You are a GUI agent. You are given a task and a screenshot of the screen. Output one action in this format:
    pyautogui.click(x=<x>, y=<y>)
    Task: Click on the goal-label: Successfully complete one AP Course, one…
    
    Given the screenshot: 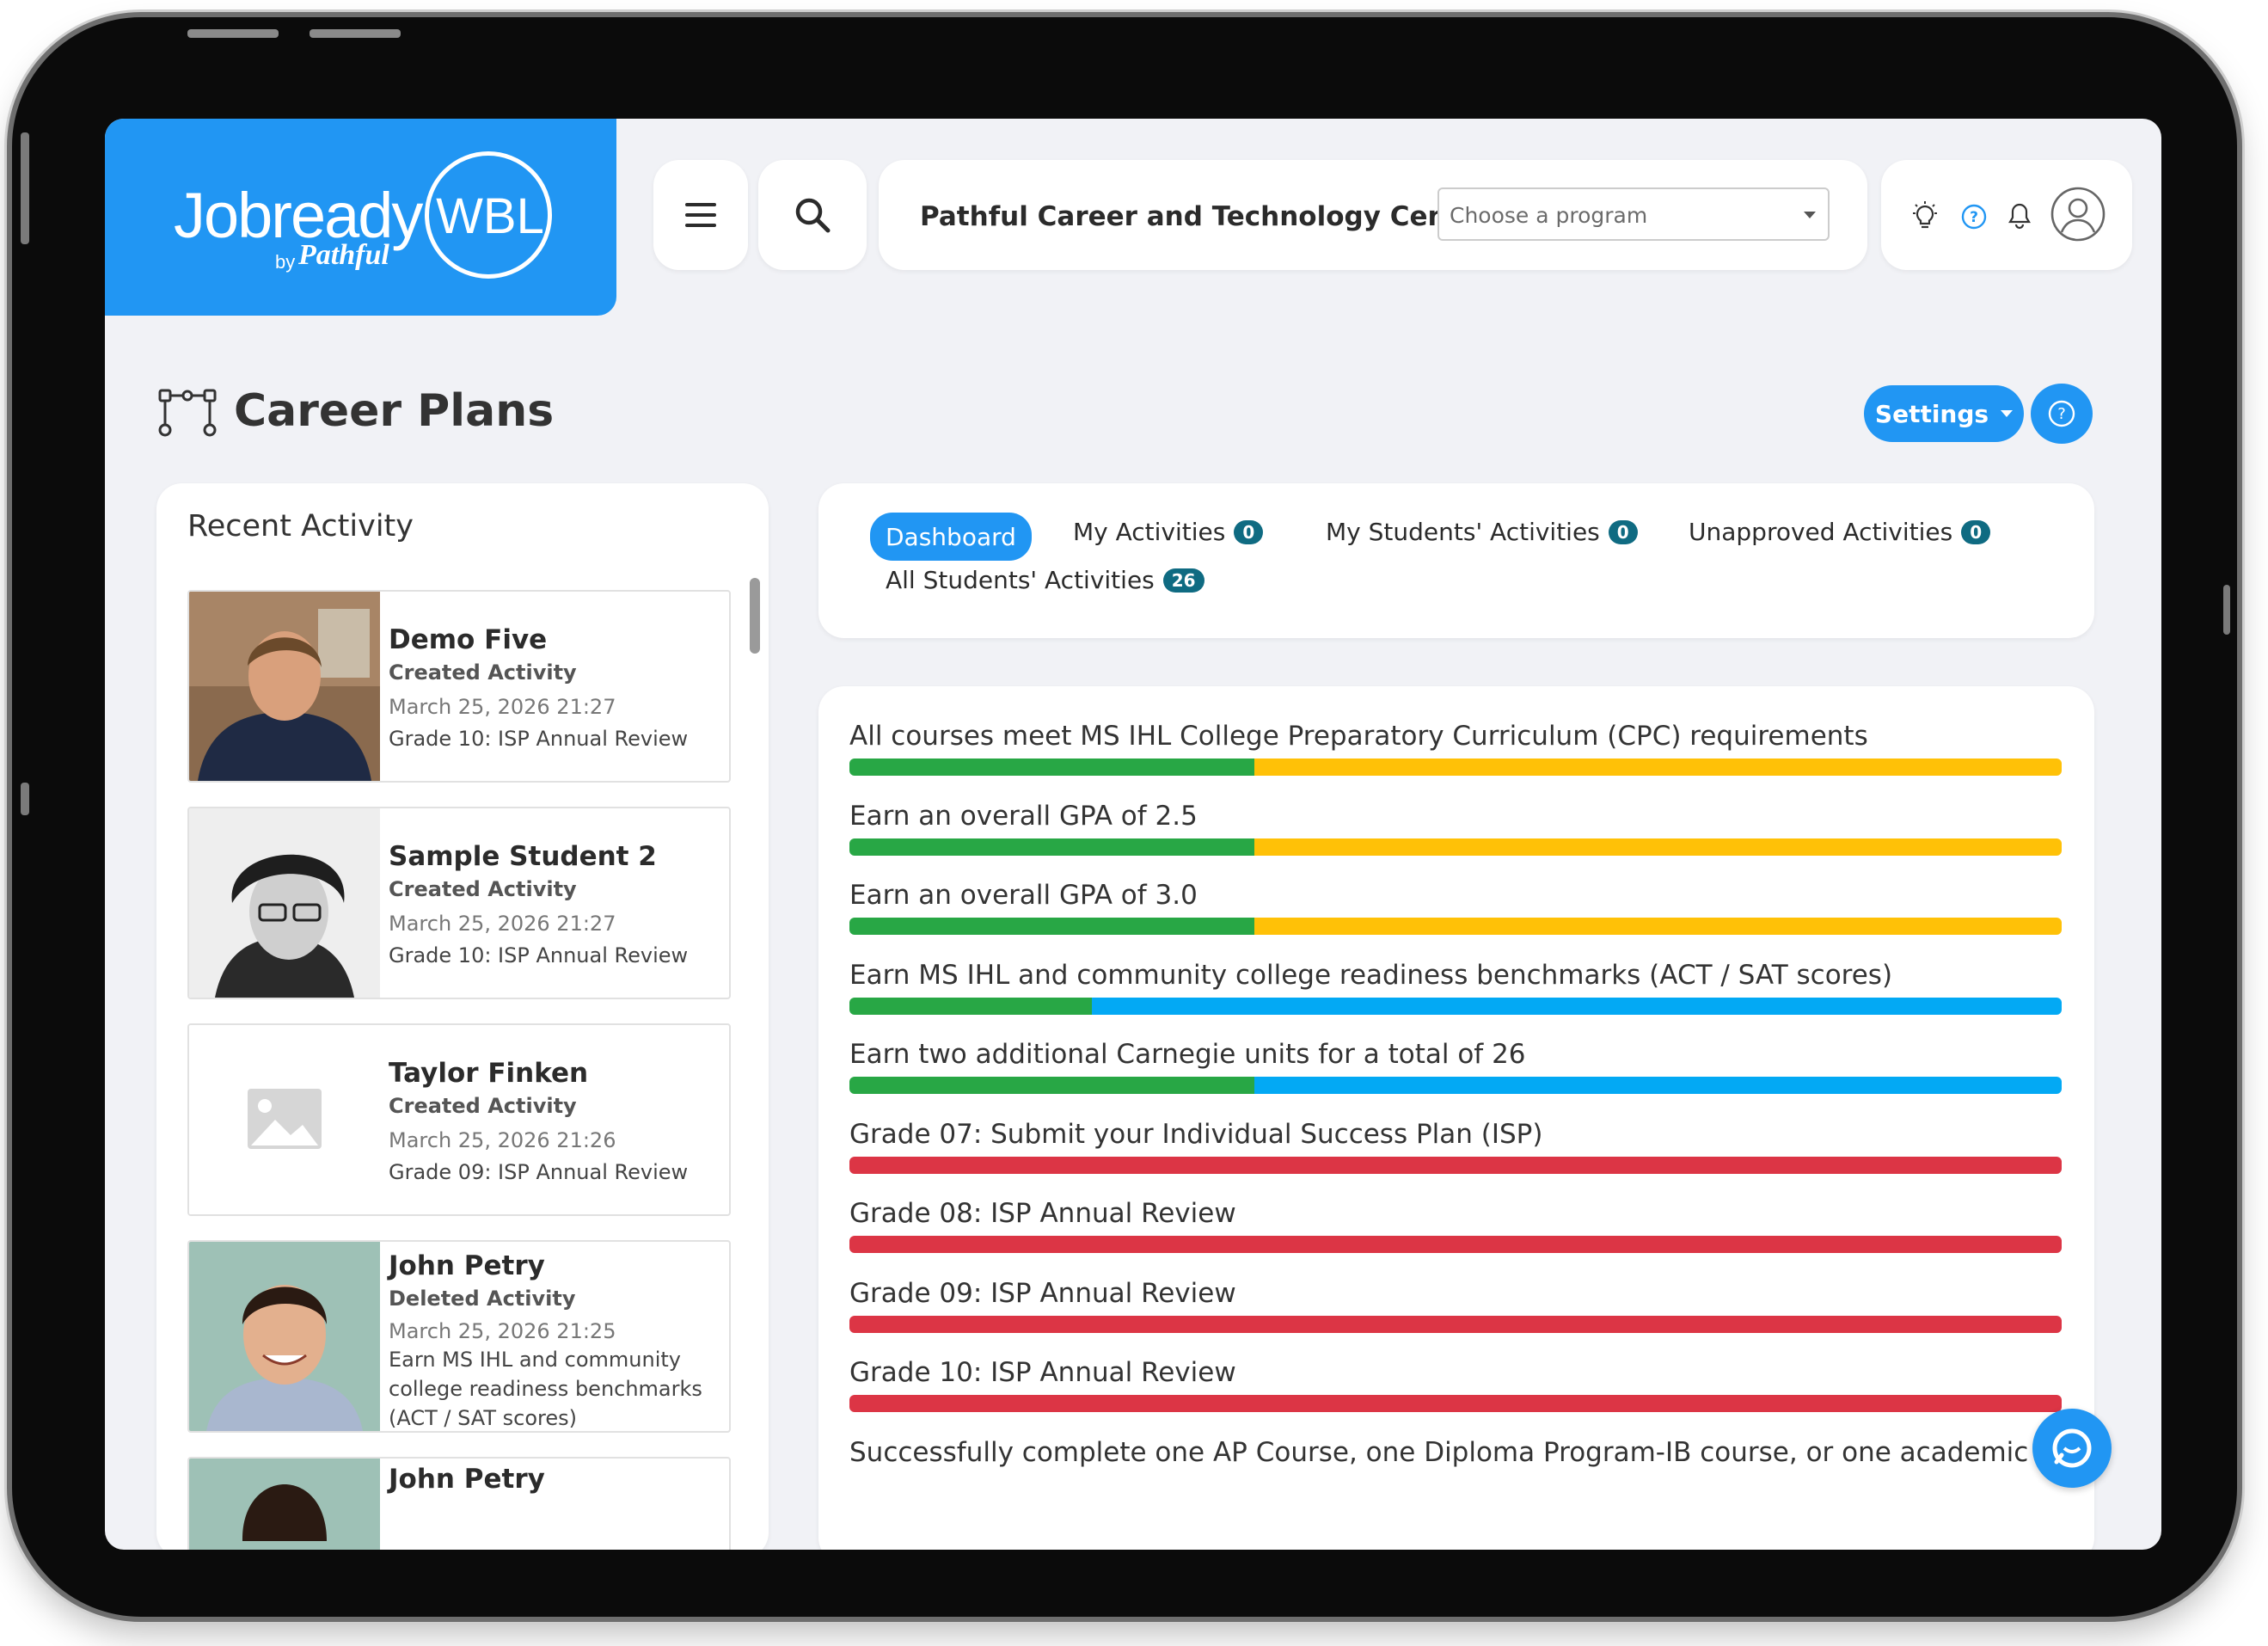 What is the action you would take?
    pyautogui.click(x=1471, y=1452)
    